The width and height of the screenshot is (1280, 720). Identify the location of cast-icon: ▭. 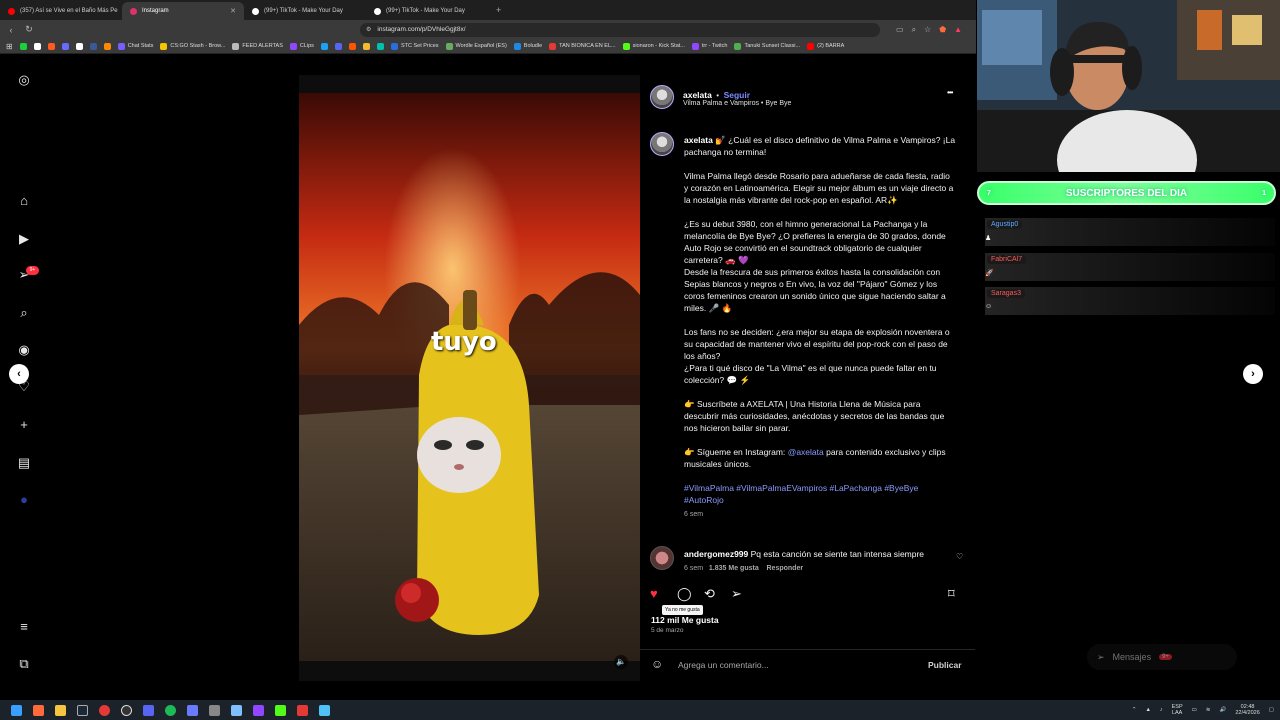
(900, 30).